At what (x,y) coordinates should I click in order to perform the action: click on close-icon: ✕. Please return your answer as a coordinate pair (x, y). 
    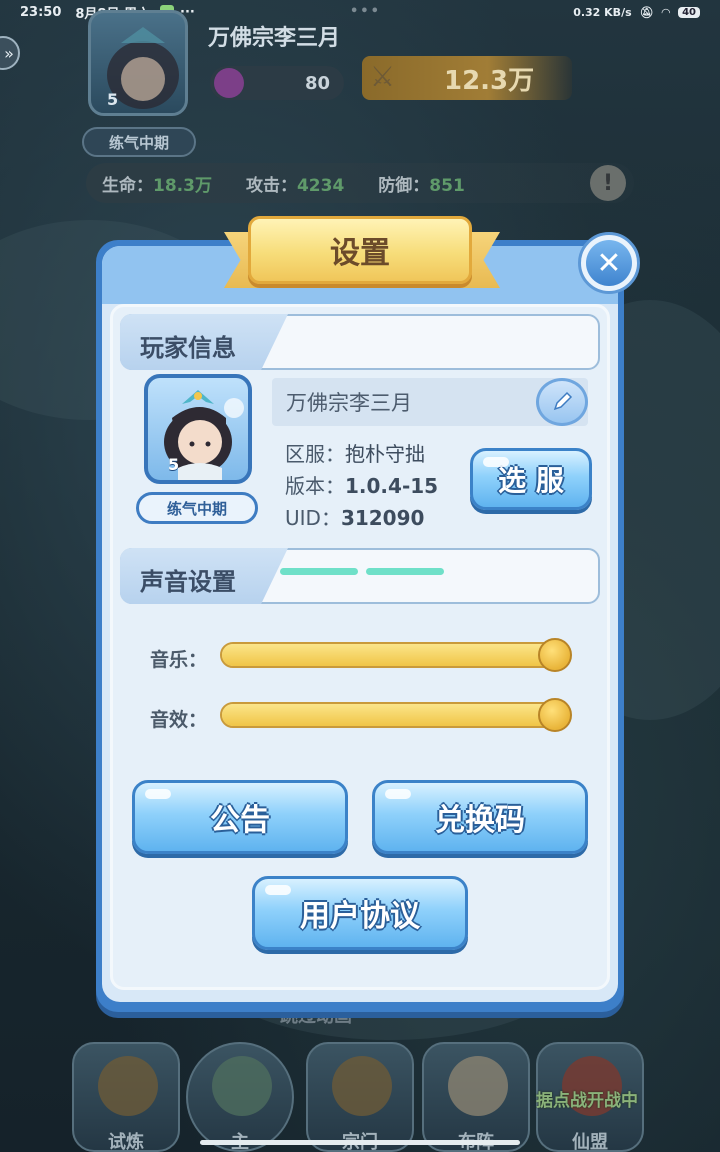
    Looking at the image, I should click on (609, 263).